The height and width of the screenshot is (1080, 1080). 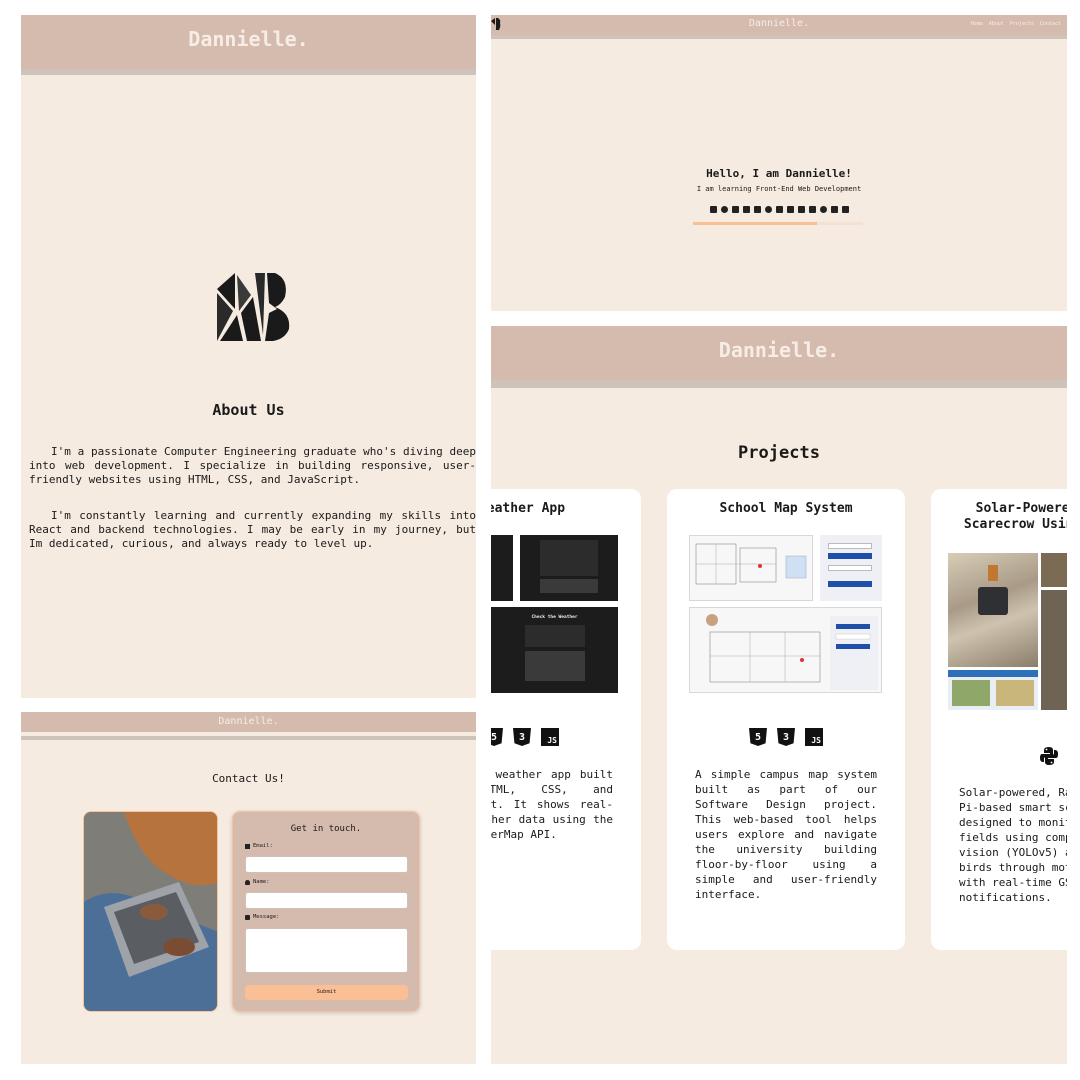 What do you see at coordinates (801, 209) in the screenshot?
I see `css3-icon` at bounding box center [801, 209].